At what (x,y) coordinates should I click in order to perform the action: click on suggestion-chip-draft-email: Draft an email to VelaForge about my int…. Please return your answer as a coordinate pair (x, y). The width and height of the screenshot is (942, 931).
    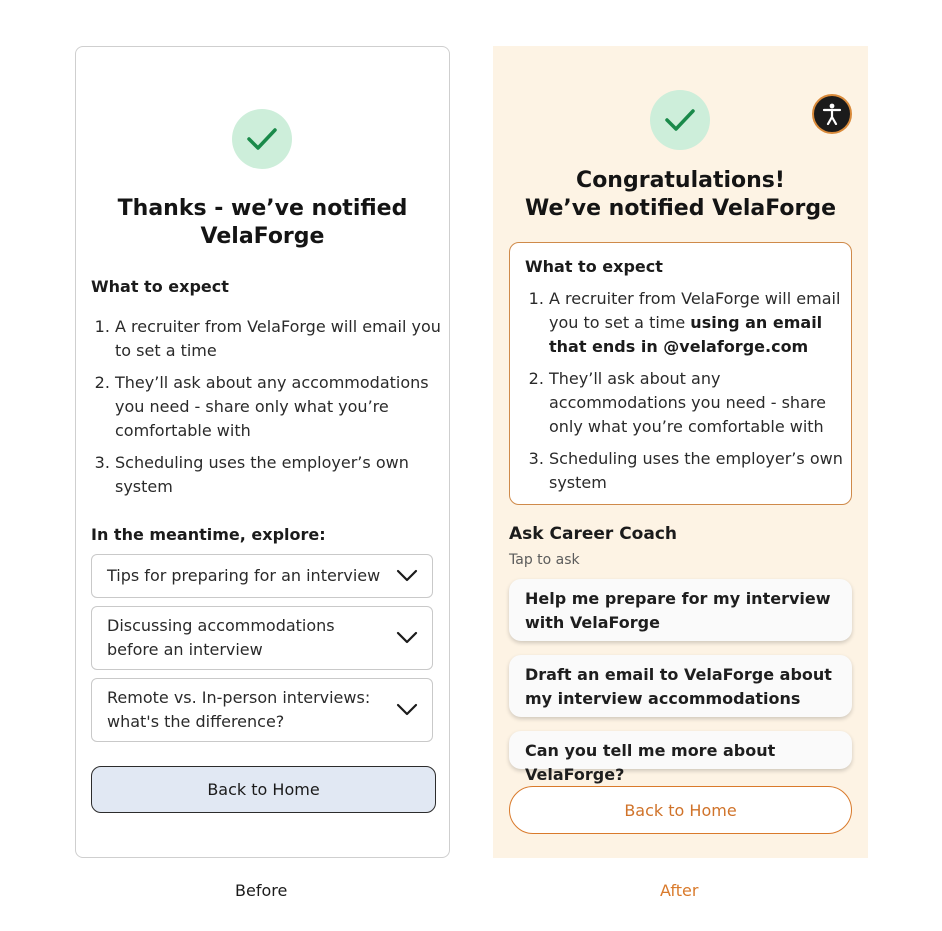
    Looking at the image, I should click on (680, 686).